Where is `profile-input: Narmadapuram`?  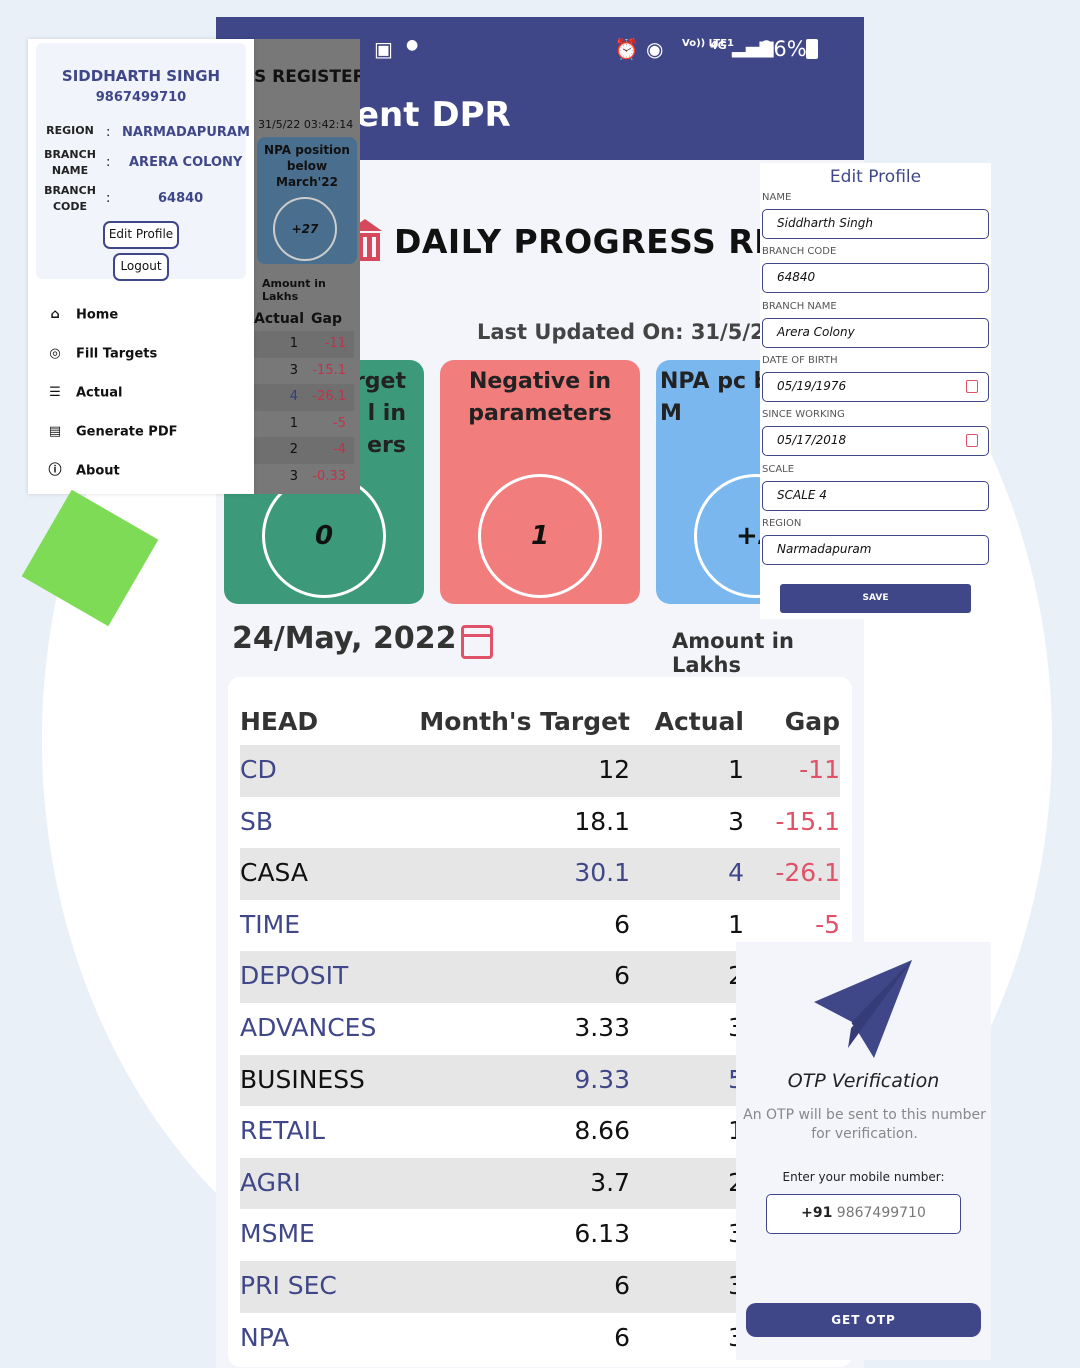 profile-input: Narmadapuram is located at coordinates (875, 549).